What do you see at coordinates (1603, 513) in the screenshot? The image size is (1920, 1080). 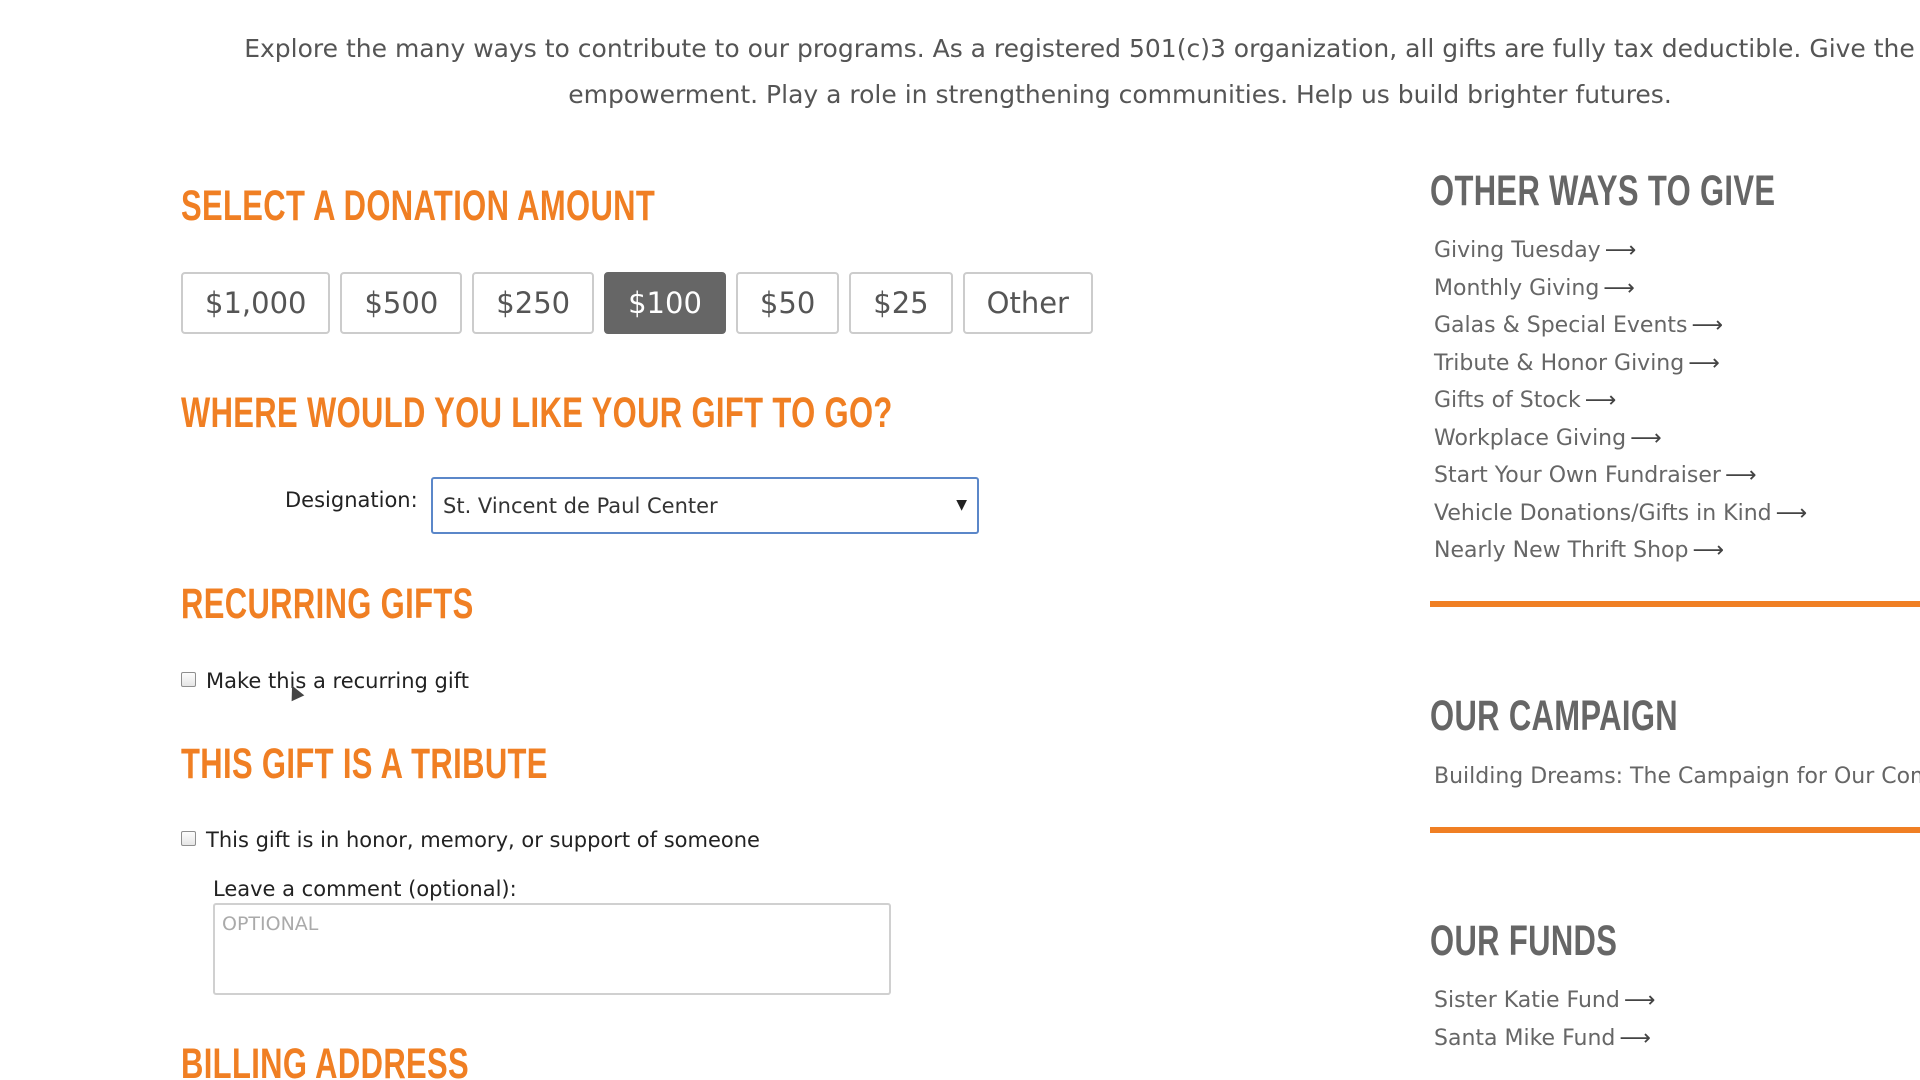 I see `sidebar-link-label: Vehicle Donations/Gifts in Kind` at bounding box center [1603, 513].